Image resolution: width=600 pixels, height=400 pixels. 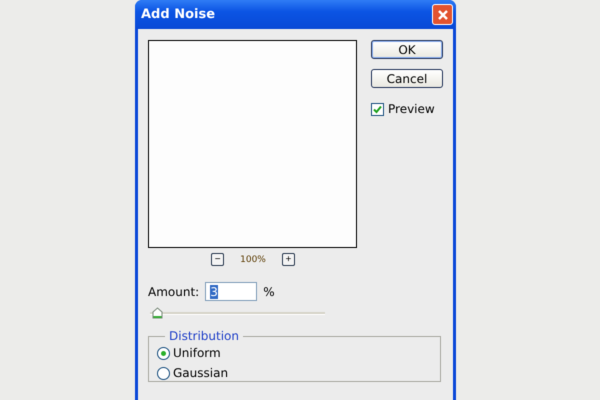 I want to click on slider-thumb, so click(x=157, y=313).